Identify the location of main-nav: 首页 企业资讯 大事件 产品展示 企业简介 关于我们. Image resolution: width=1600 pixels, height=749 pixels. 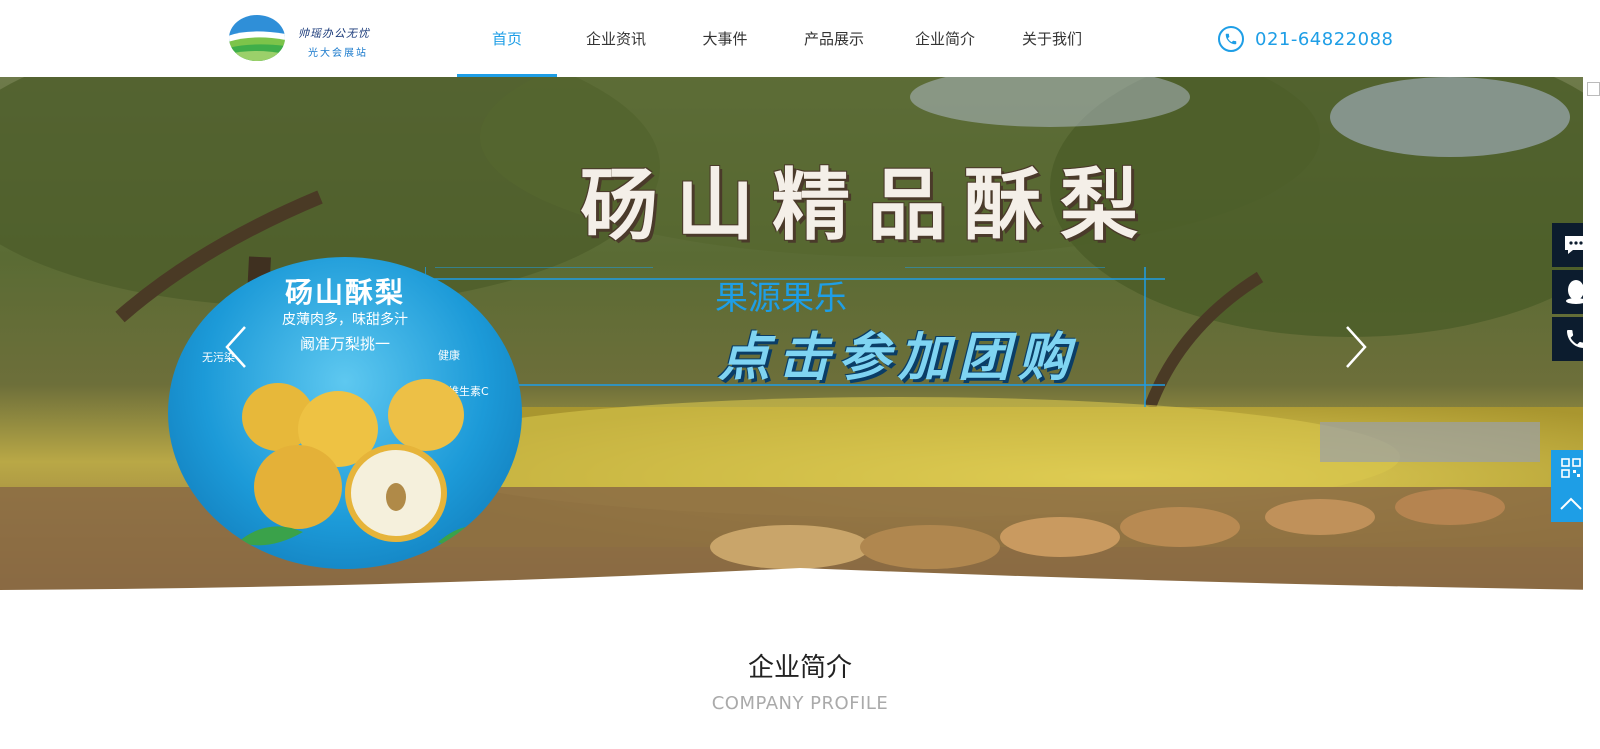
(782, 38).